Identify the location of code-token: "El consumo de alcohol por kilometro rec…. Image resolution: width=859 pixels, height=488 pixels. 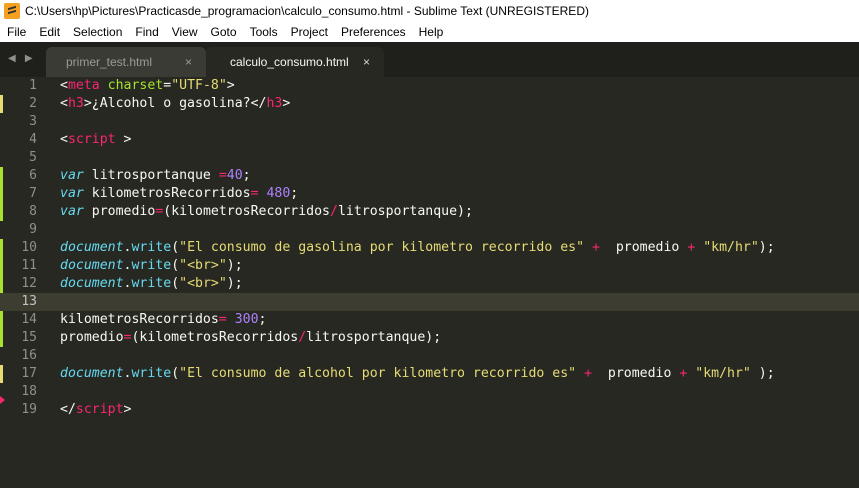
(378, 373).